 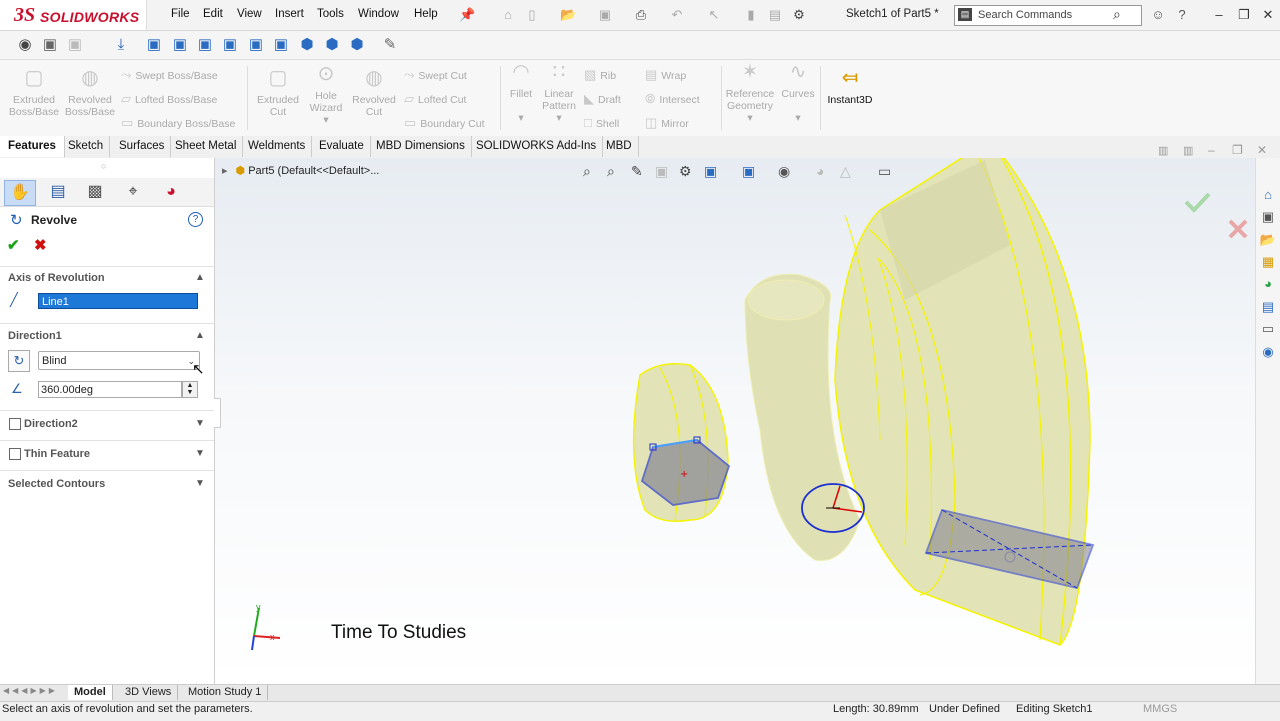 I want to click on search-icon: ⌕, so click(x=1117, y=14).